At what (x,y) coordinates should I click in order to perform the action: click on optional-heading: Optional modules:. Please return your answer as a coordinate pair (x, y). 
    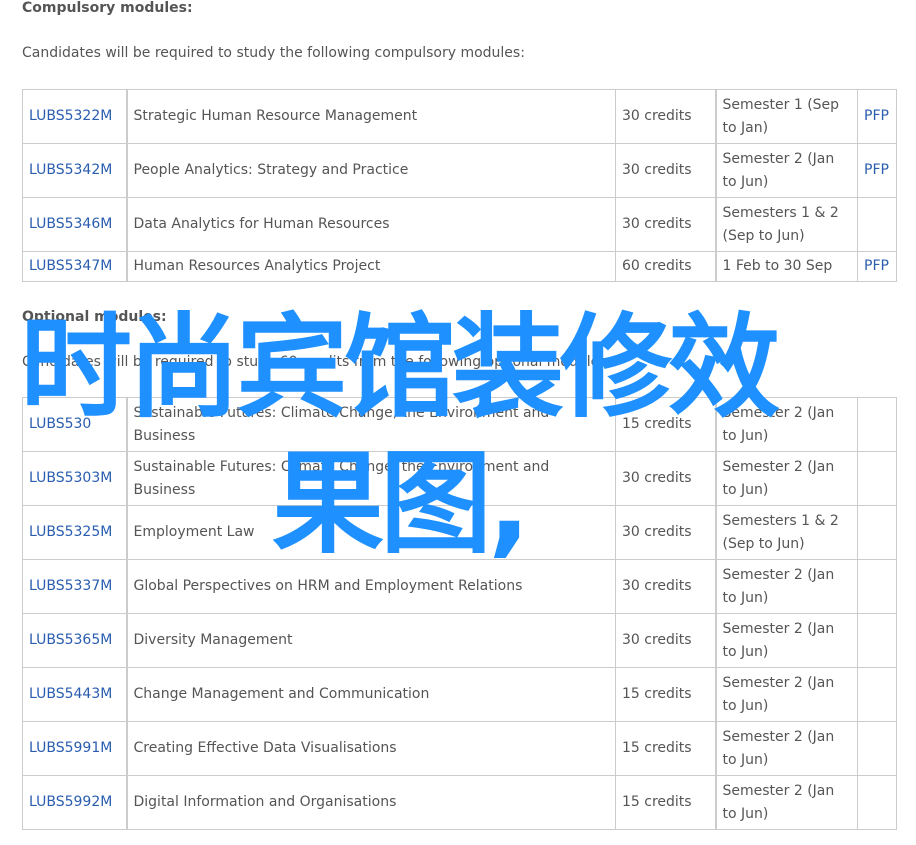
    Looking at the image, I should click on (94, 317).